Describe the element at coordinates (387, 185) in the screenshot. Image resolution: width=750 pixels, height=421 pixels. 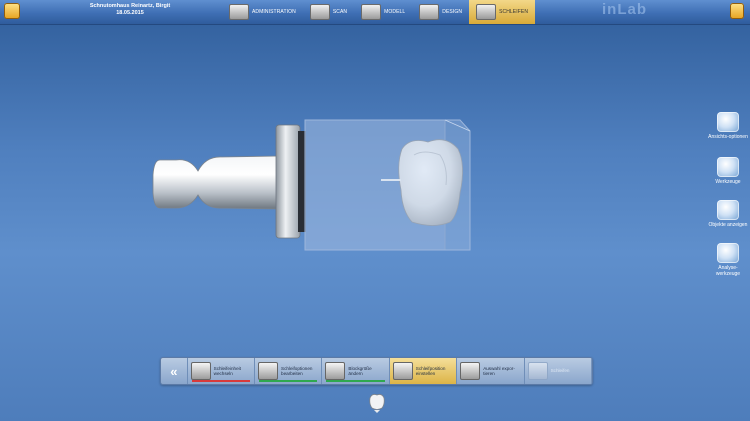
I see `block-front` at that location.